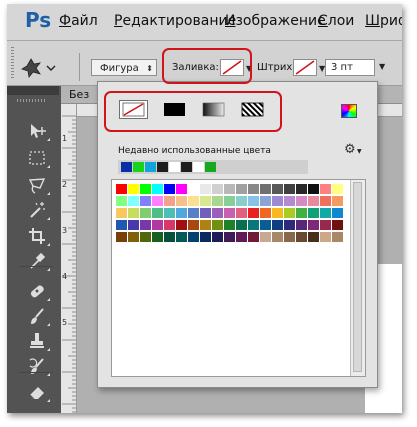 The height and width of the screenshot is (427, 417). I want to click on magic-wand-tool-icon, so click(37, 210).